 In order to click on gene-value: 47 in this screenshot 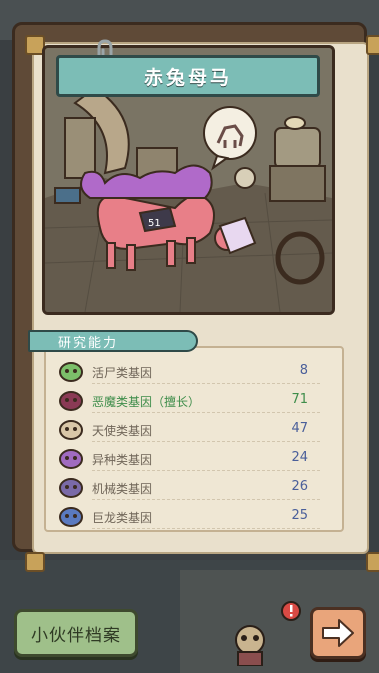, I will do `click(299, 428)`.